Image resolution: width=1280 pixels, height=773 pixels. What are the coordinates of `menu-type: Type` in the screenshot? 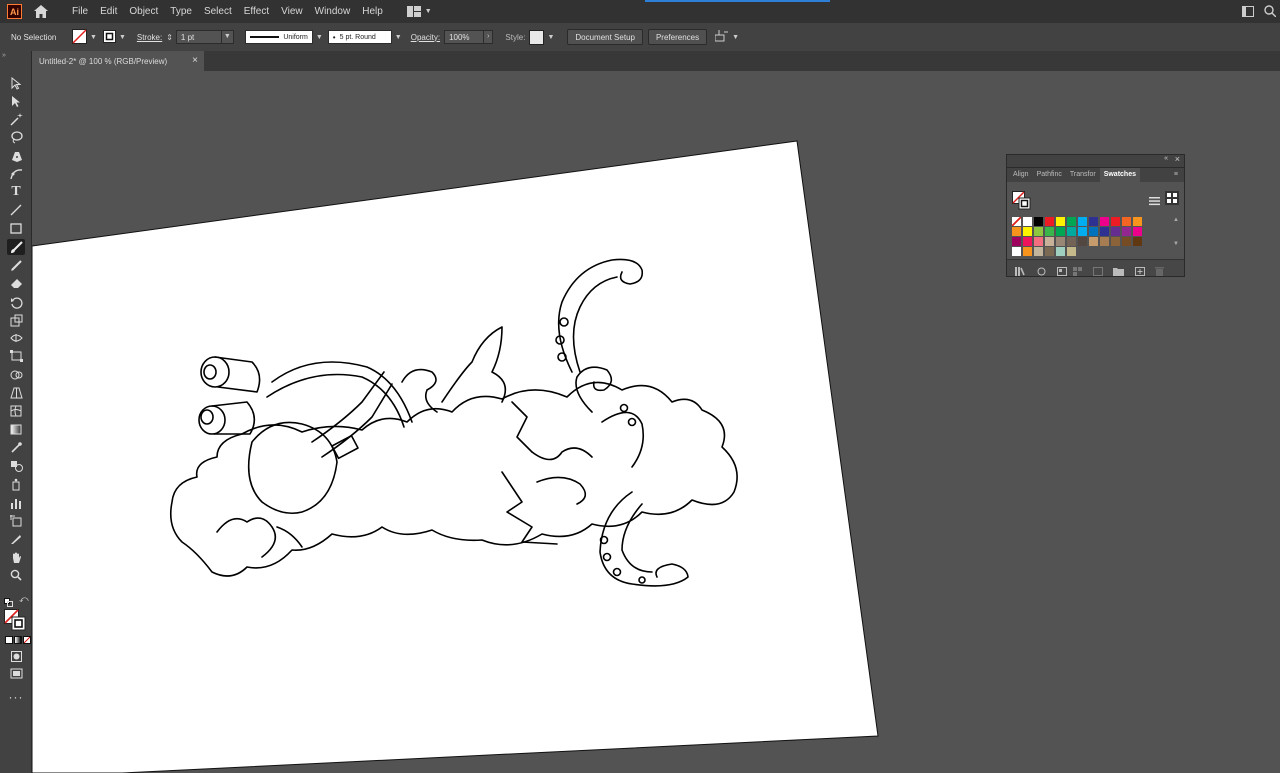 It's located at (181, 11).